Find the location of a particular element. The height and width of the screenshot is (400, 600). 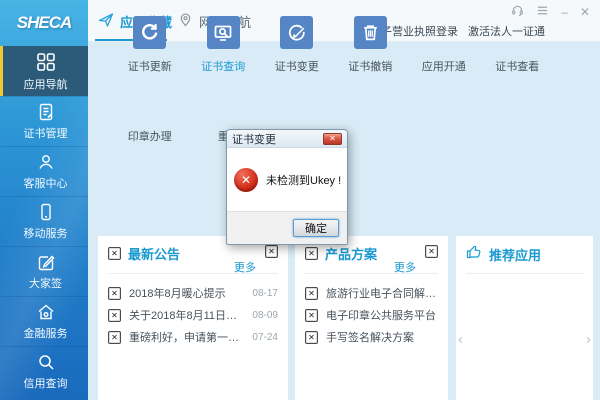

app-certificate-revoke: 证书撤销 is located at coordinates (371, 45).